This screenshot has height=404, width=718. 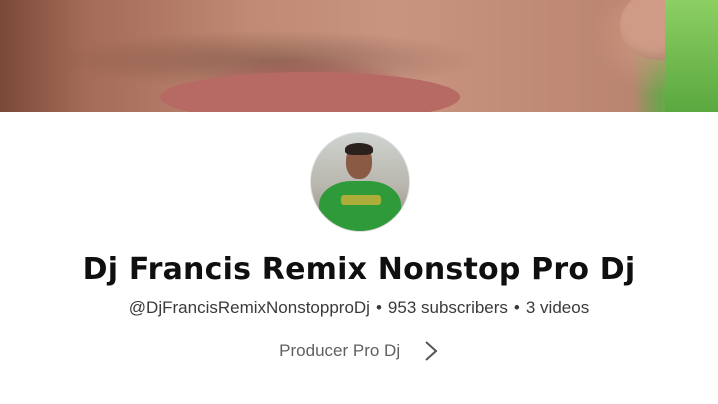 I want to click on channel-description-link: Producer Pro Dj, so click(x=359, y=353).